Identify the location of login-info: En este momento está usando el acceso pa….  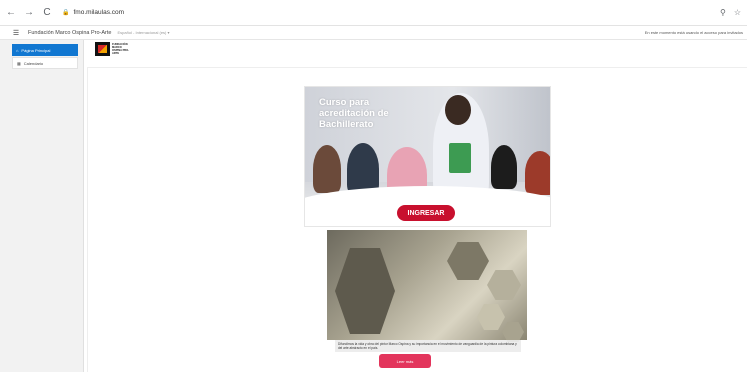
(693, 32).